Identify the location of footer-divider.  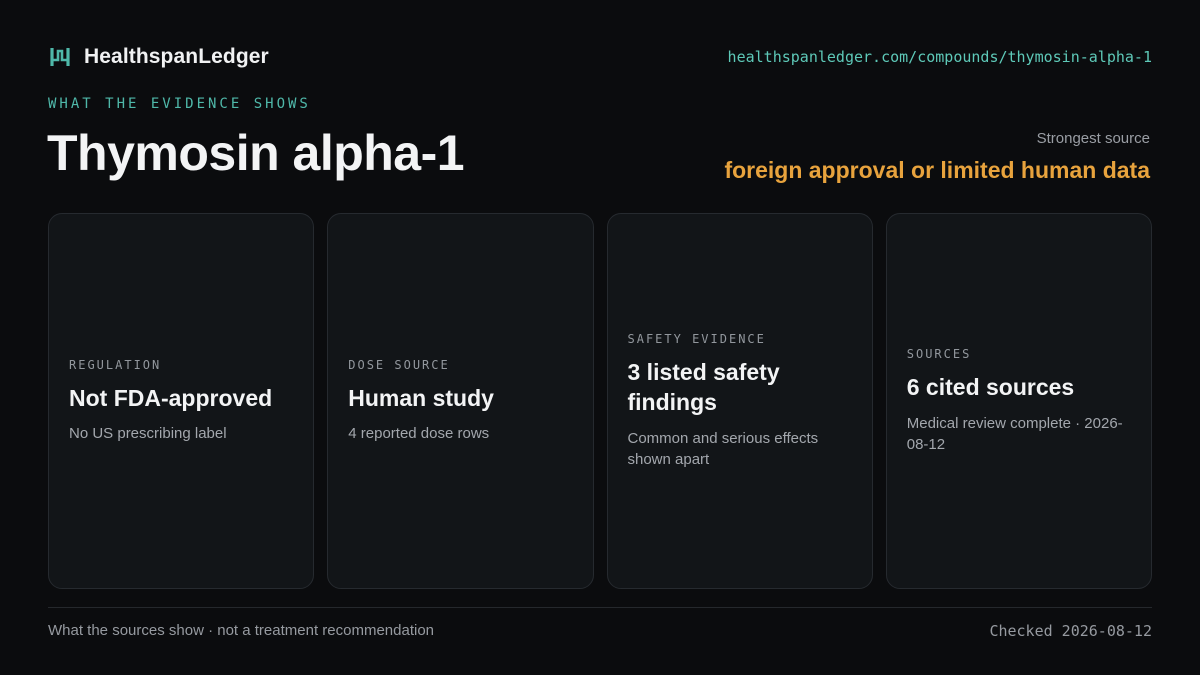
(600, 607).